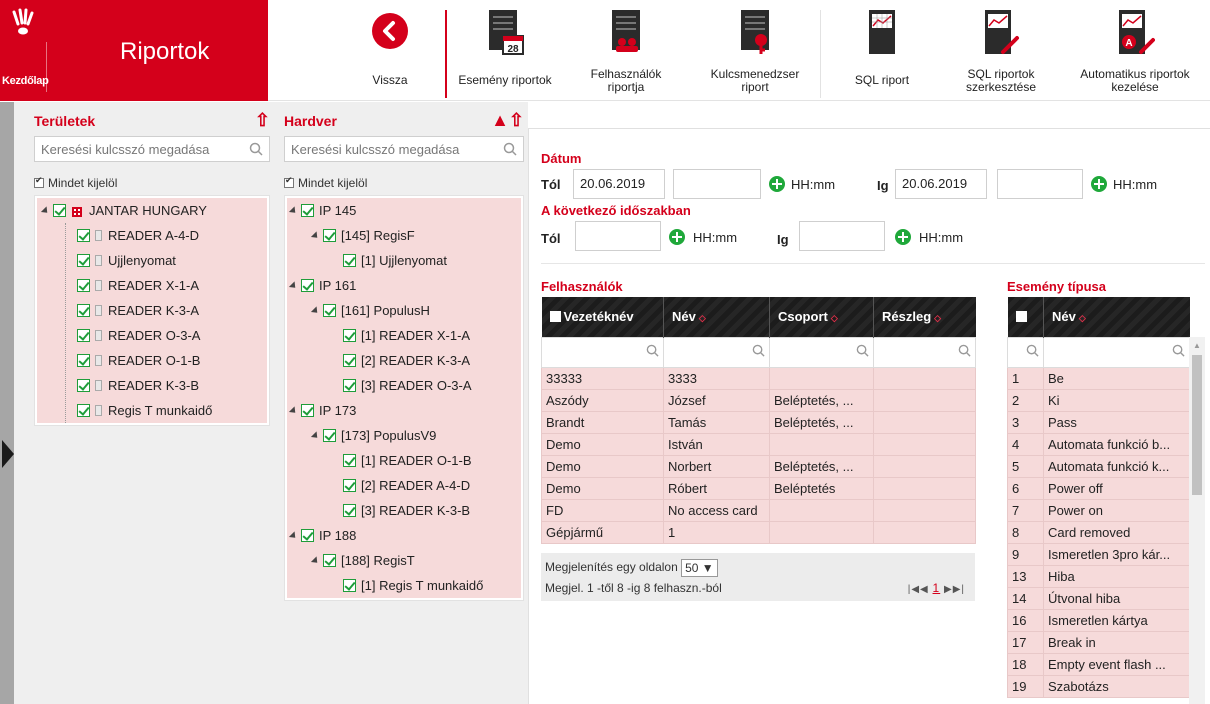 The image size is (1210, 704). Describe the element at coordinates (404, 485) in the screenshot. I see `tree-node: [2] READER A-4-D` at that location.